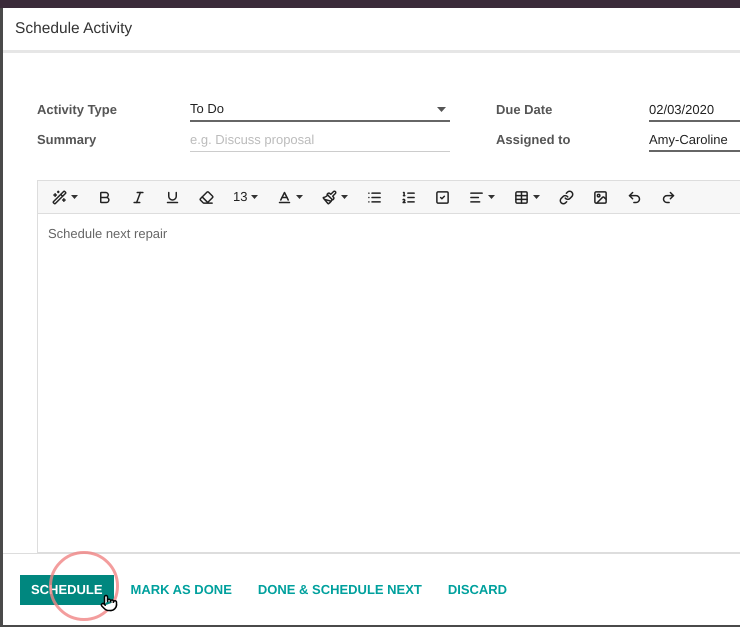 The image size is (740, 627). Describe the element at coordinates (172, 197) in the screenshot. I see `underline-icon` at that location.